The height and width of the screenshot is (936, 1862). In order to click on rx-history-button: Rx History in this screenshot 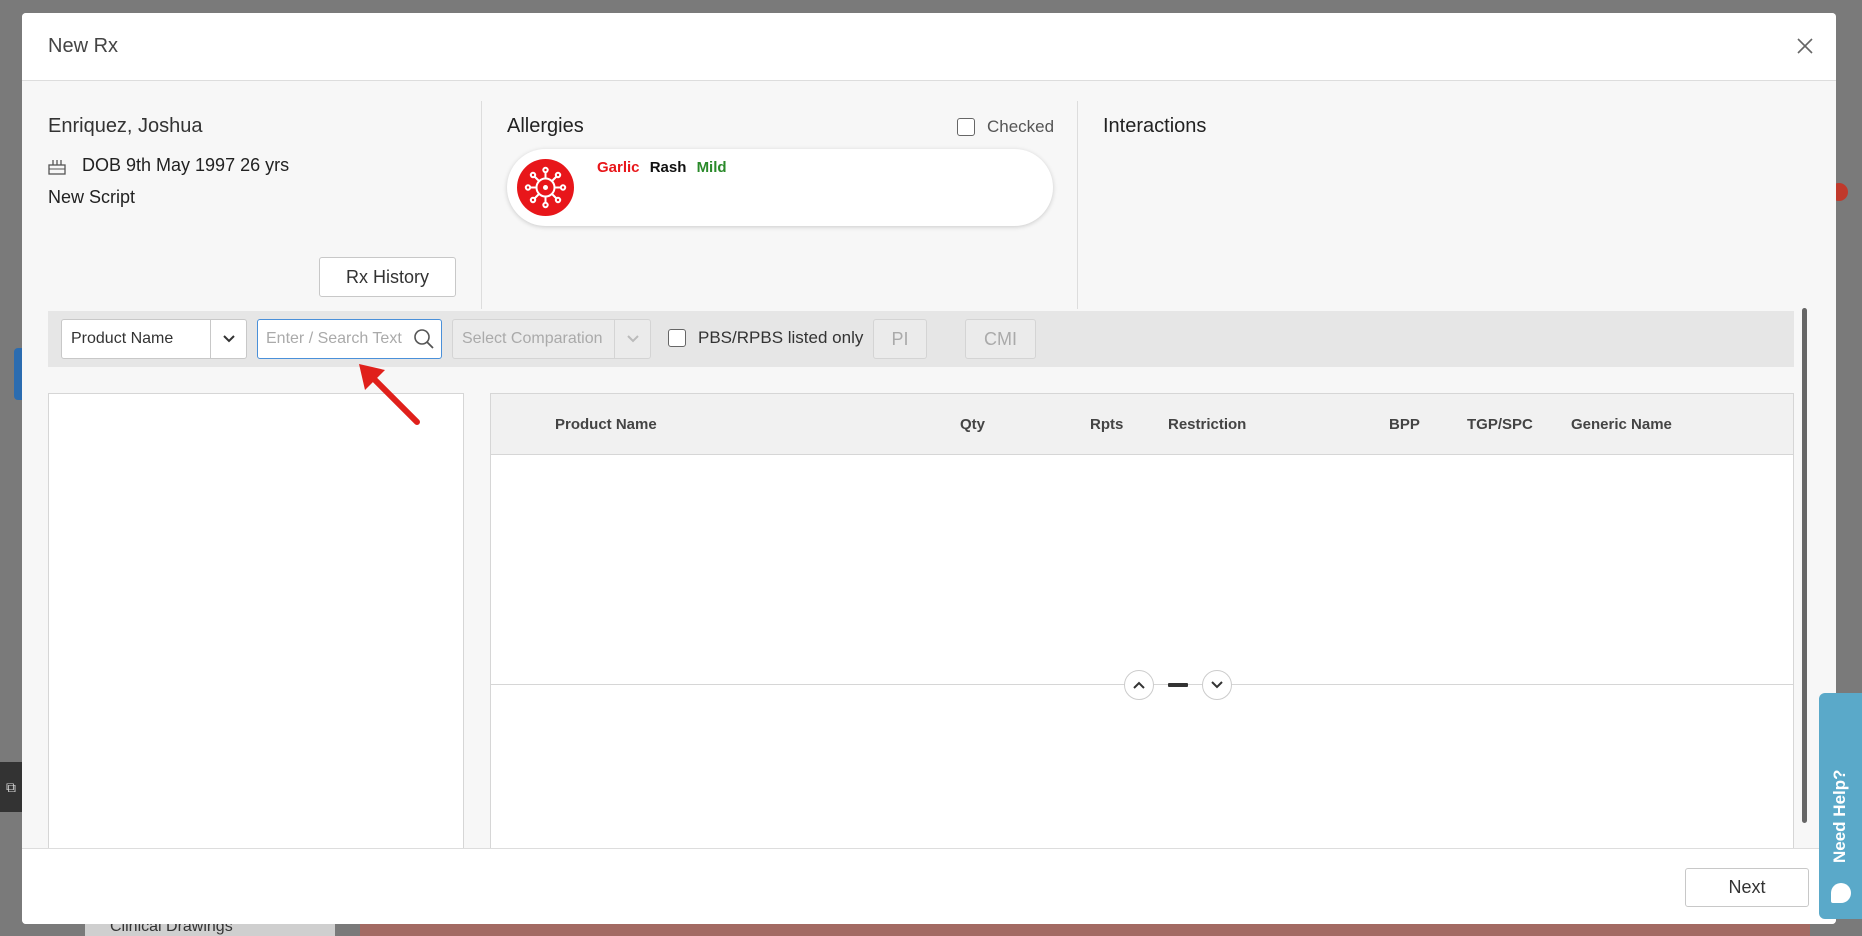, I will do `click(387, 277)`.